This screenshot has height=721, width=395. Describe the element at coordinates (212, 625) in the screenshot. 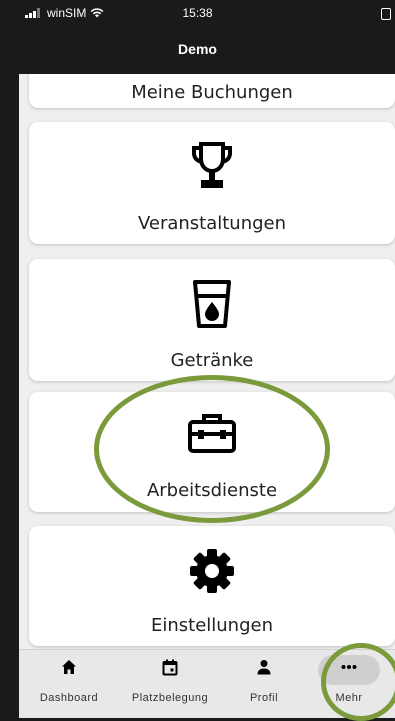

I see `menu-item-label: Einstellungen` at that location.